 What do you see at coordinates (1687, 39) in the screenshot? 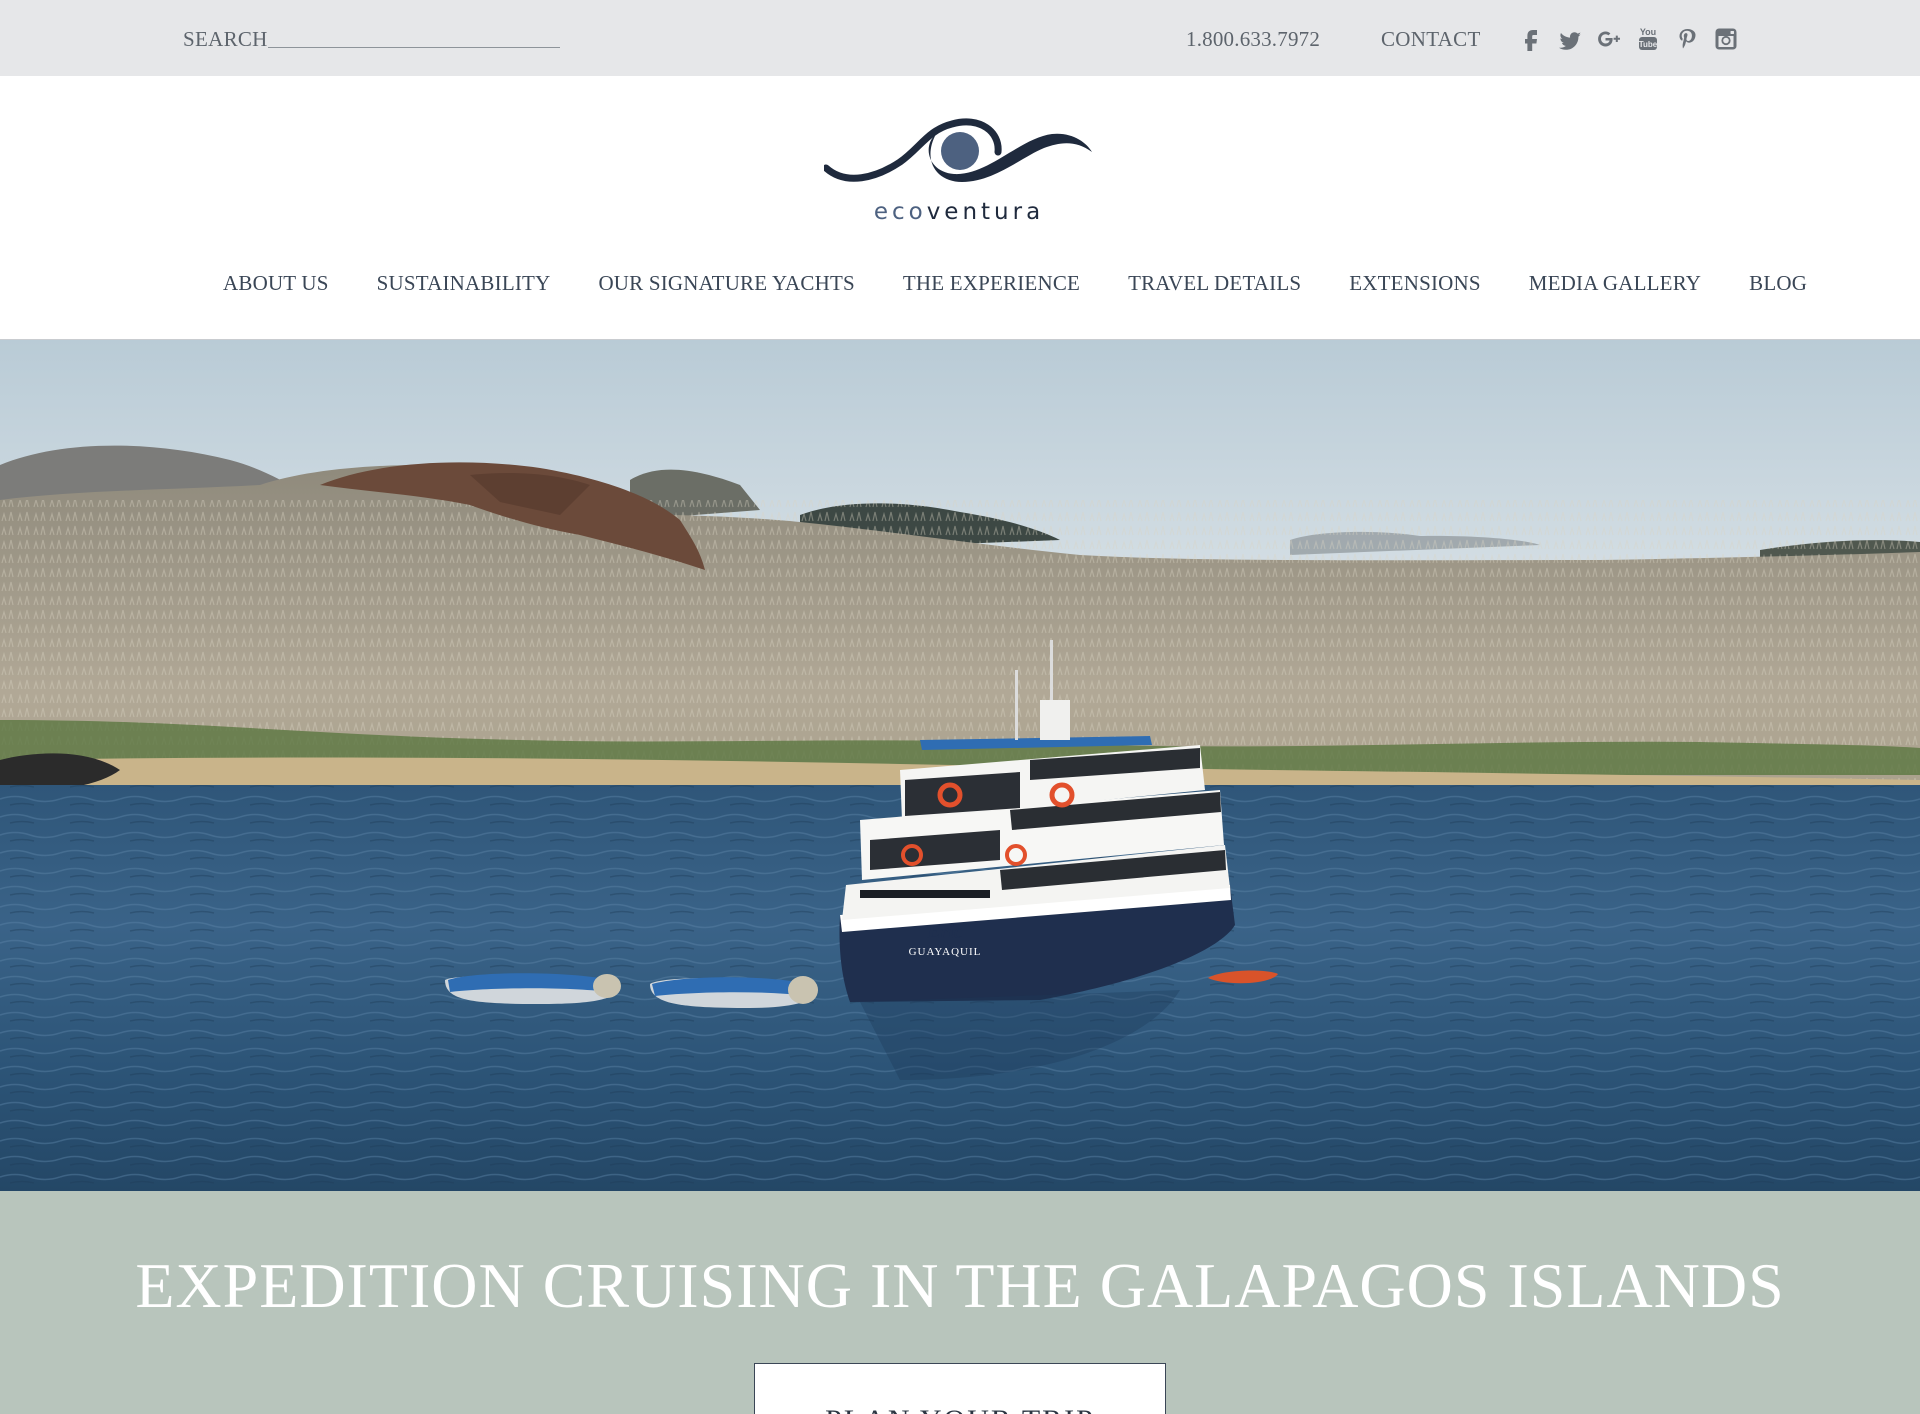
I see `pinterest-icon` at bounding box center [1687, 39].